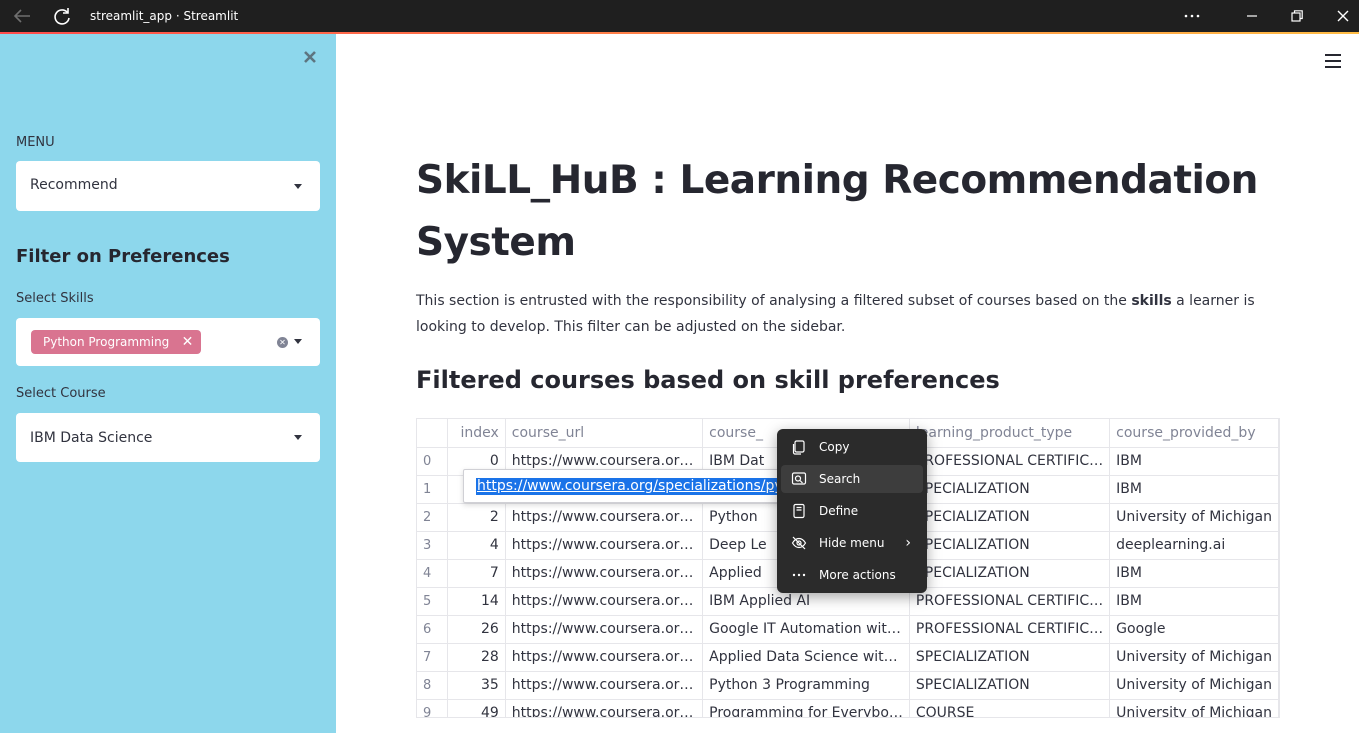 The width and height of the screenshot is (1359, 733). Describe the element at coordinates (1151, 301) in the screenshot. I see `skills-bold: skills` at that location.